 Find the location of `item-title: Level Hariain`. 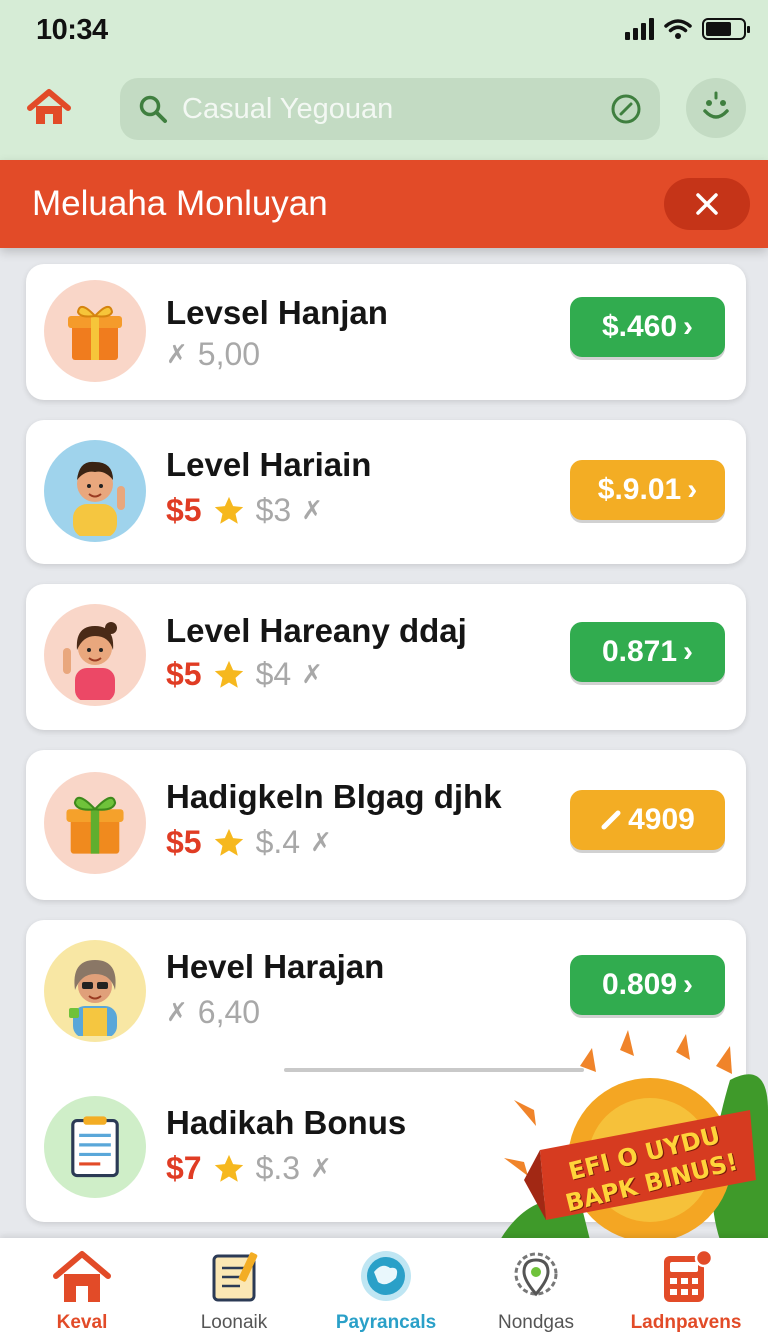

item-title: Level Hariain is located at coordinates (269, 464).